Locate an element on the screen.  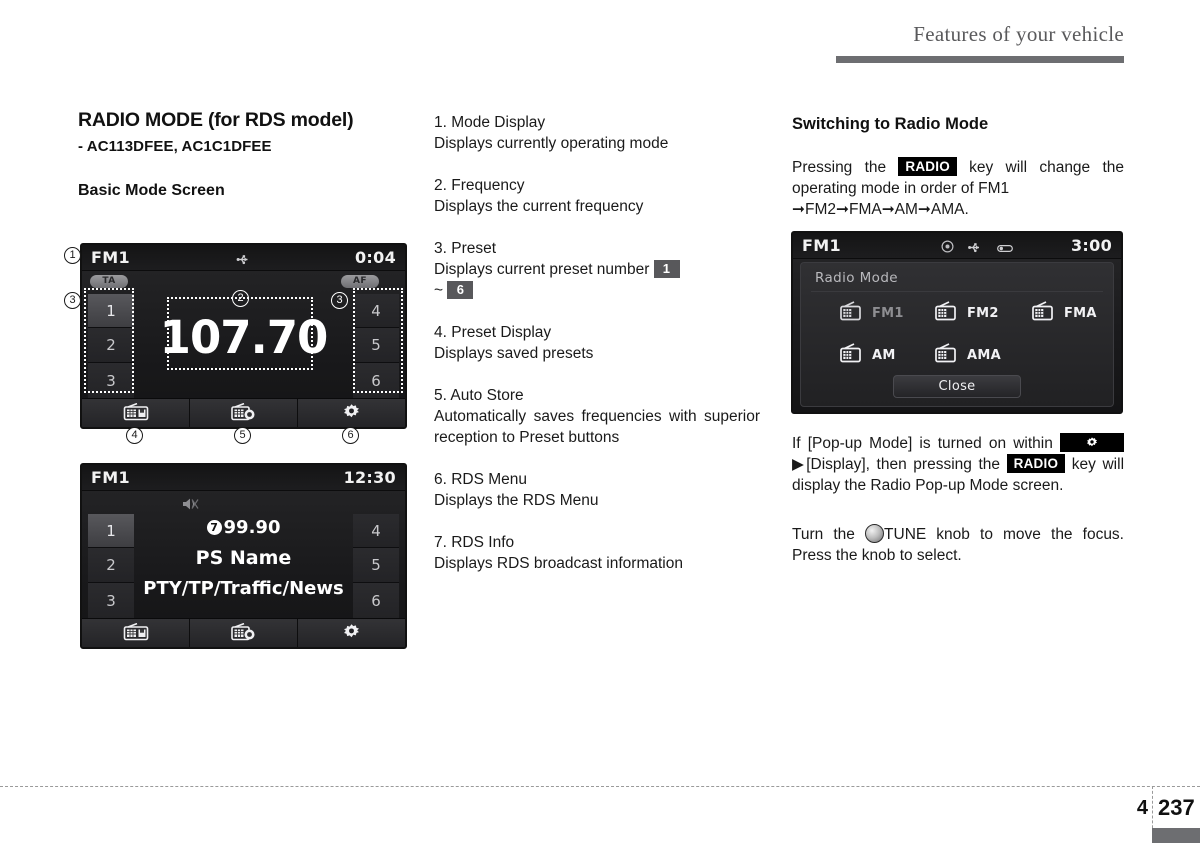
function-bar-rds is located at coordinates (243, 632).